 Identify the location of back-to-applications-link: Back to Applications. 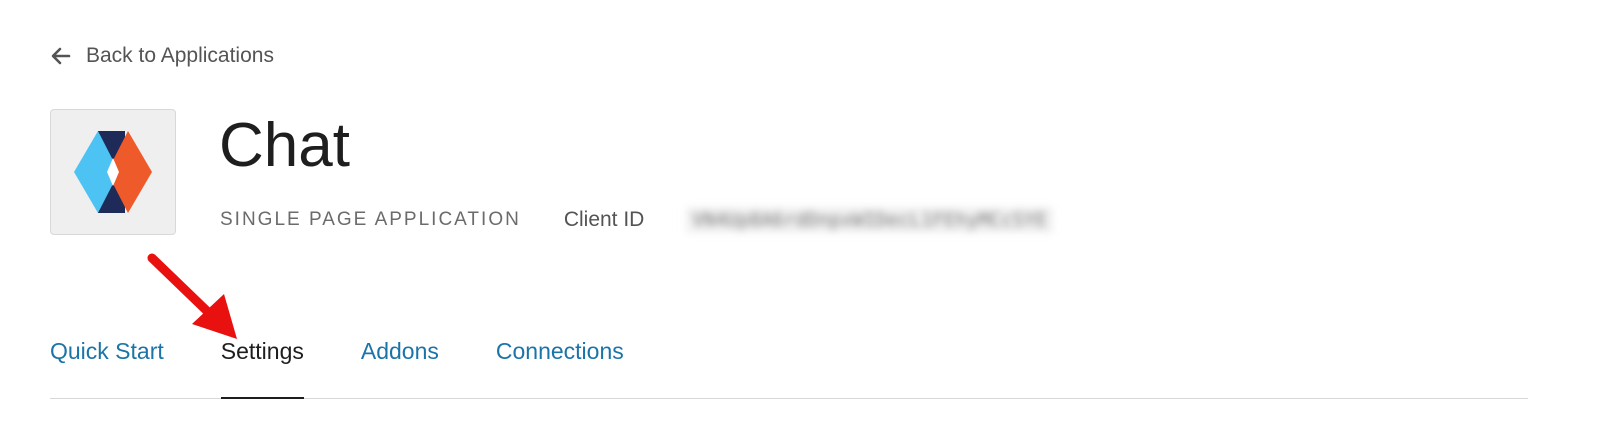
(162, 56).